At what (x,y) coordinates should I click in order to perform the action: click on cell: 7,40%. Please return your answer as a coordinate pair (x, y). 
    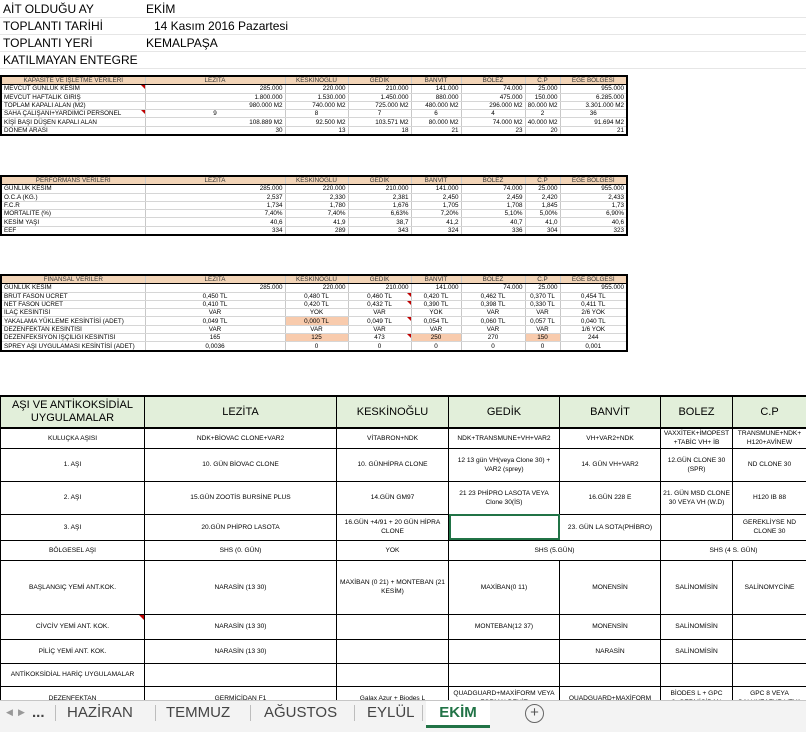
    Looking at the image, I should click on (316, 214).